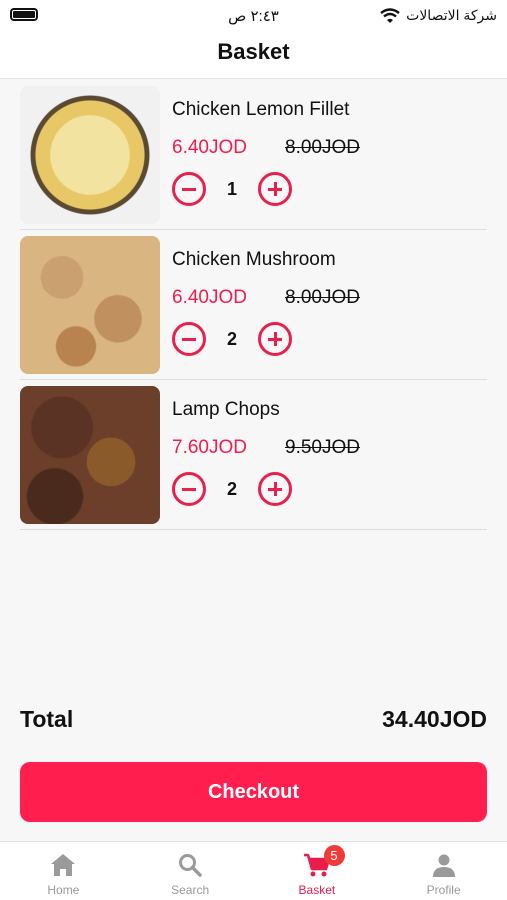 The height and width of the screenshot is (900, 507). I want to click on quantity-stepper: 1, so click(232, 189).